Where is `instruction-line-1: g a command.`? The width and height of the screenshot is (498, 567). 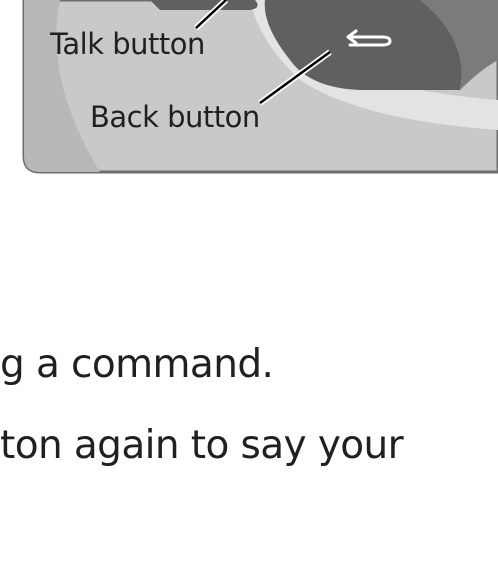
instruction-line-1: g a command. is located at coordinates (137, 364).